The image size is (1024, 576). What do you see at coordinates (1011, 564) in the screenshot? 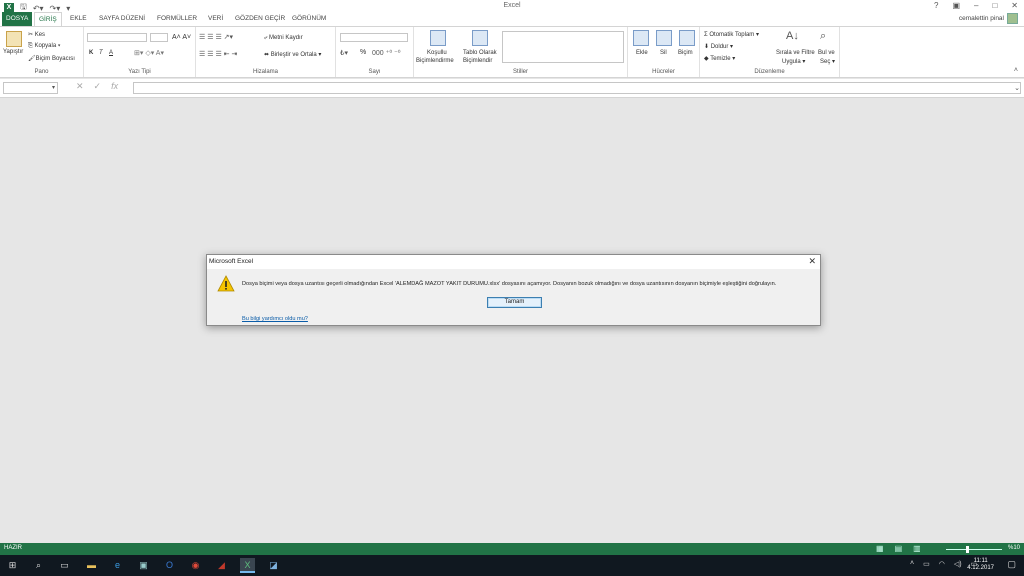
I see `notification-icon: ▢` at bounding box center [1011, 564].